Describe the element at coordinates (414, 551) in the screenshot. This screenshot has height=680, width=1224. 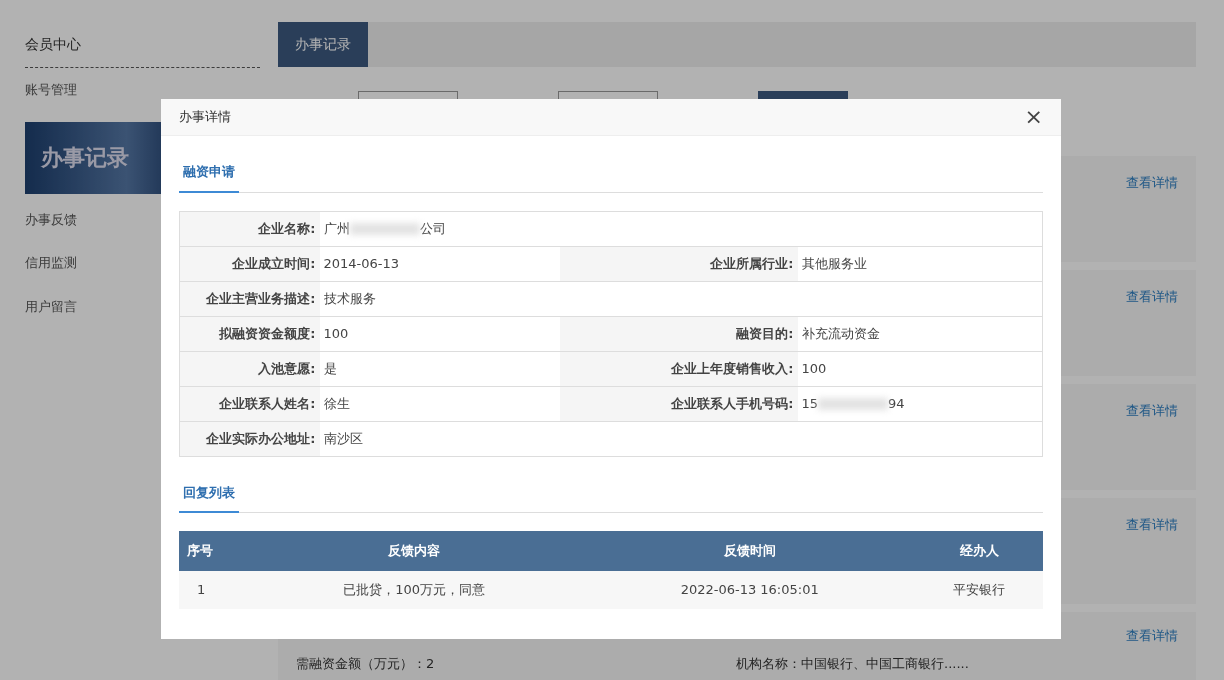
I see `column-header: 反馈内容` at that location.